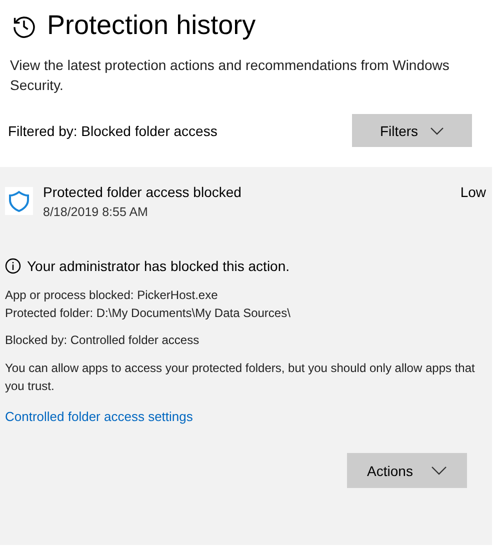 Image resolution: width=503 pixels, height=552 pixels. What do you see at coordinates (142, 192) in the screenshot?
I see `event-title: Protected folder access blocked` at bounding box center [142, 192].